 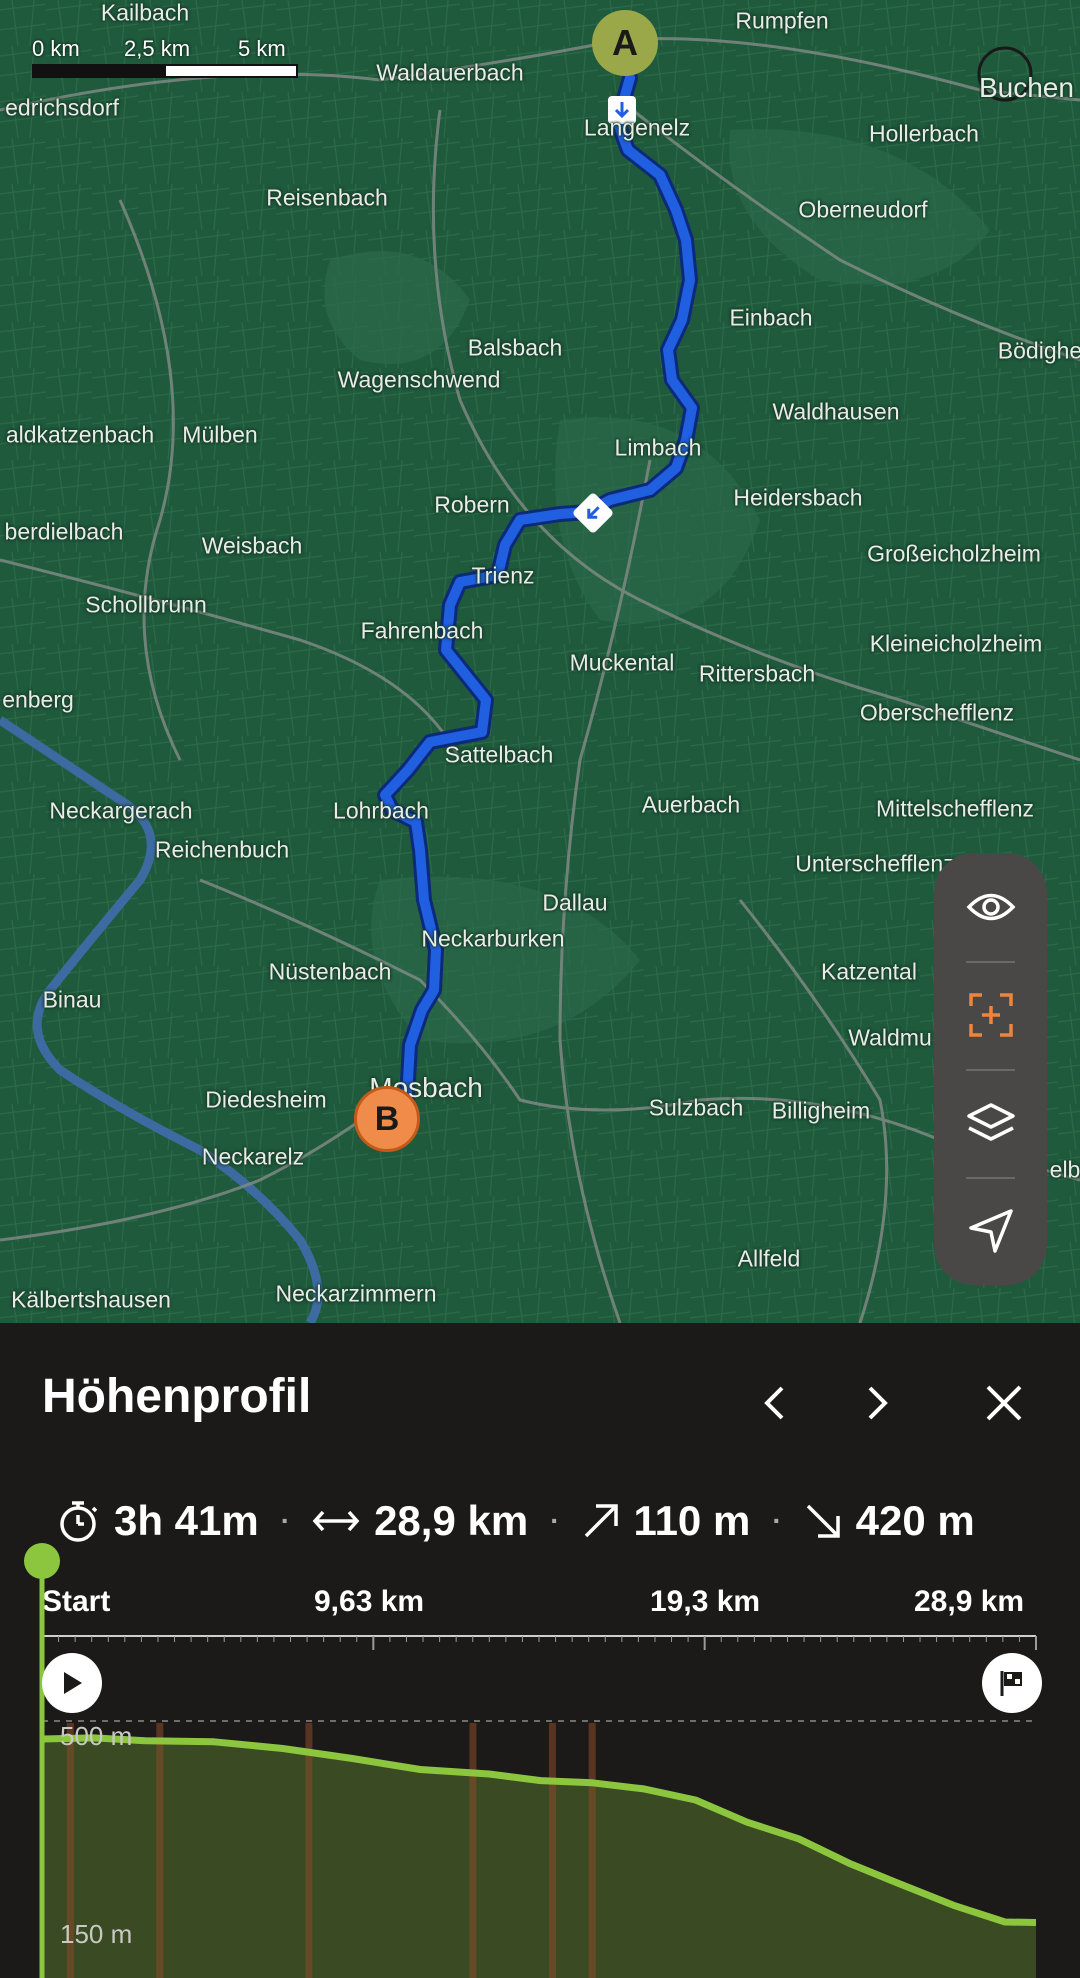 What do you see at coordinates (503, 575) in the screenshot?
I see `place-label: Trienz` at bounding box center [503, 575].